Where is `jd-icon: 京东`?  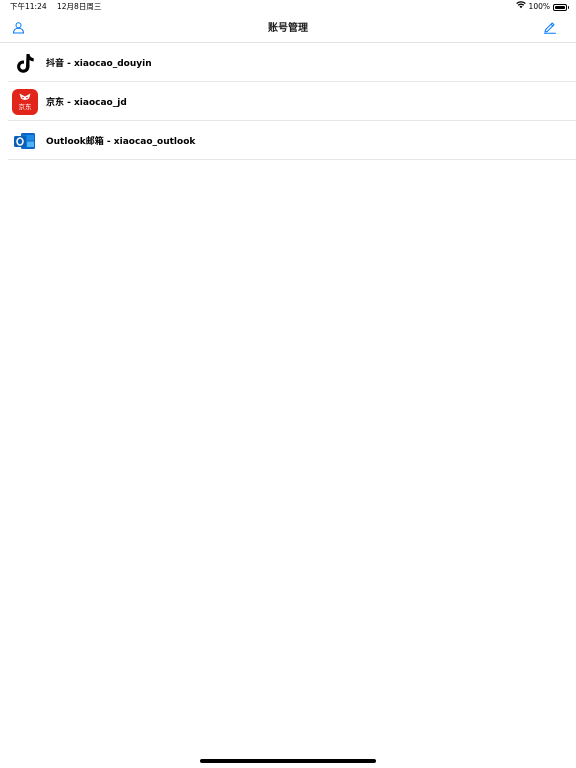 jd-icon: 京东 is located at coordinates (25, 101).